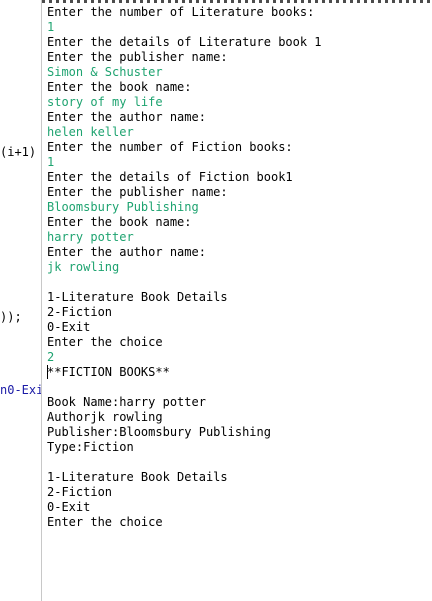 Image resolution: width=432 pixels, height=601 pixels. What do you see at coordinates (90, 447) in the screenshot?
I see `console-output-line: Type:Fiction` at bounding box center [90, 447].